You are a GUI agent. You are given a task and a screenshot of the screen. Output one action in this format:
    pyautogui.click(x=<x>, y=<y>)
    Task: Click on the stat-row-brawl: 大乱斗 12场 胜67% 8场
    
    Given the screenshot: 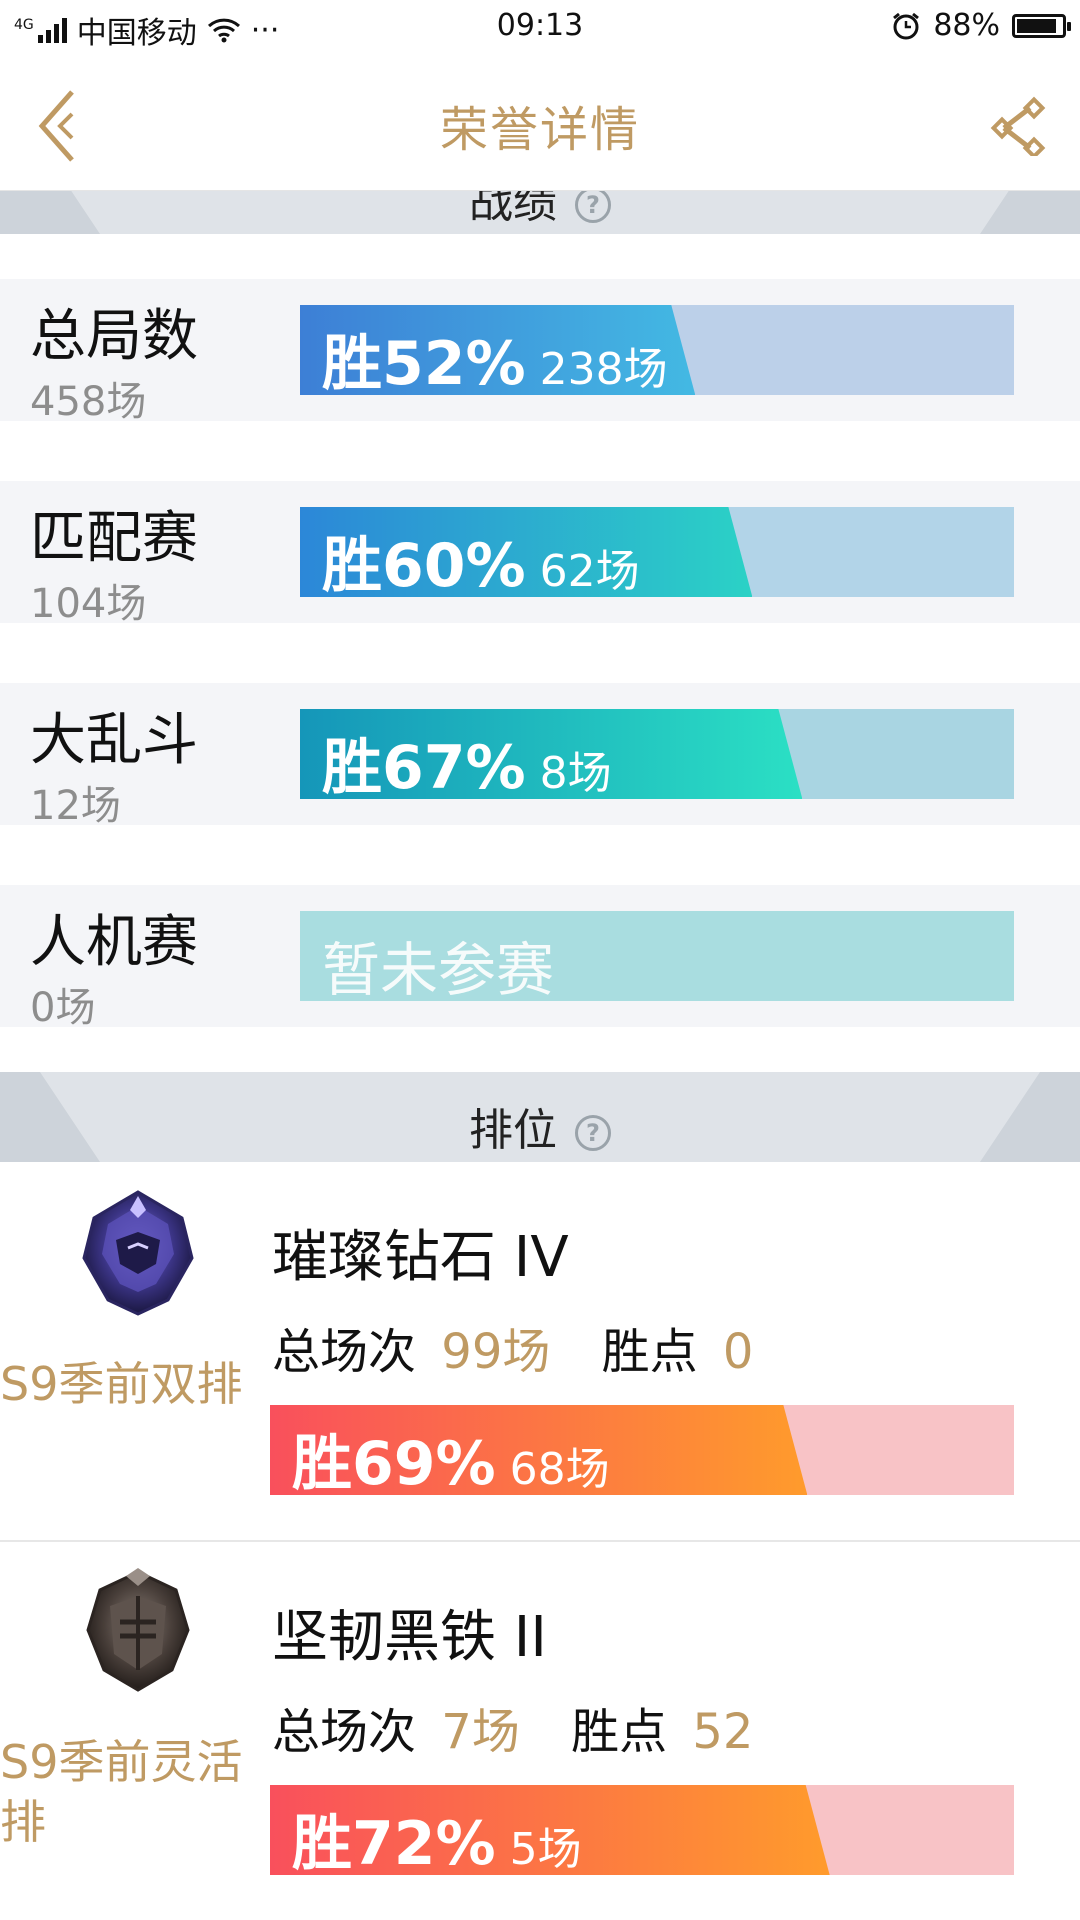 What is the action you would take?
    pyautogui.click(x=540, y=756)
    